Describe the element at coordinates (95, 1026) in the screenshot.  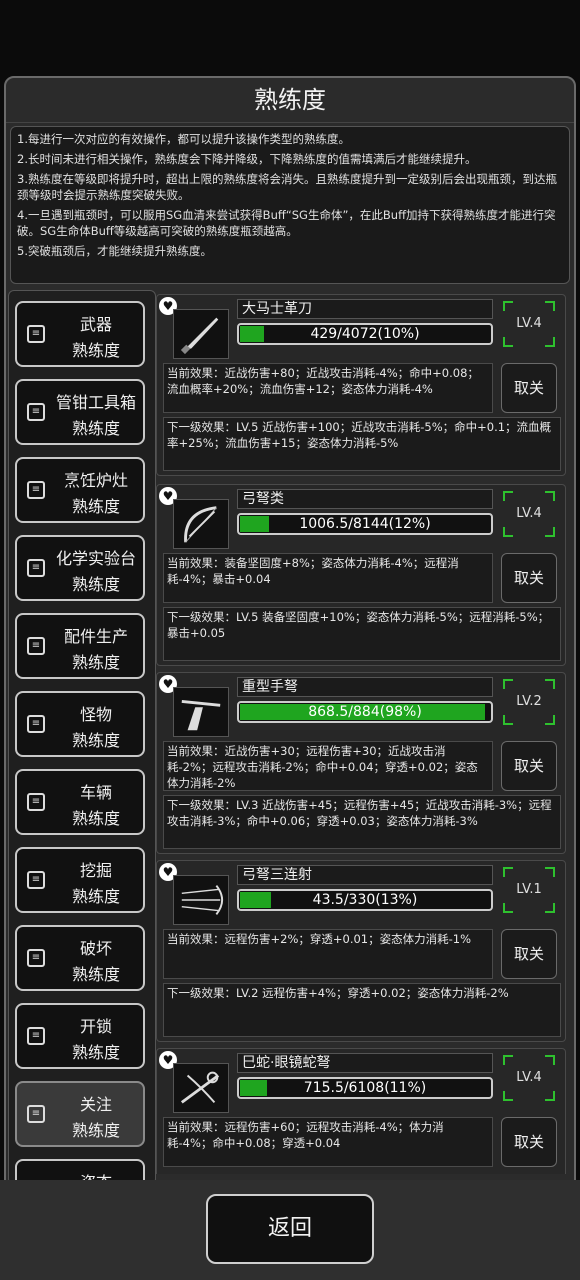
I see `sidebar-item-label: 开锁` at that location.